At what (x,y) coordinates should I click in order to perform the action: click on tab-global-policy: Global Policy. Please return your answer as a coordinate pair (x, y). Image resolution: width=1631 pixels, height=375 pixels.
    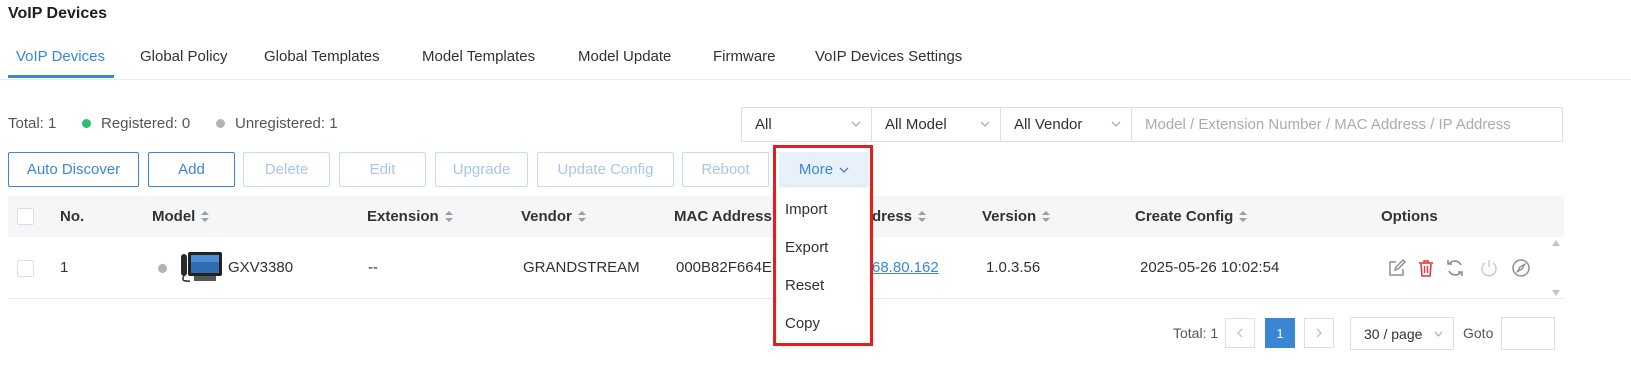
    Looking at the image, I should click on (184, 56).